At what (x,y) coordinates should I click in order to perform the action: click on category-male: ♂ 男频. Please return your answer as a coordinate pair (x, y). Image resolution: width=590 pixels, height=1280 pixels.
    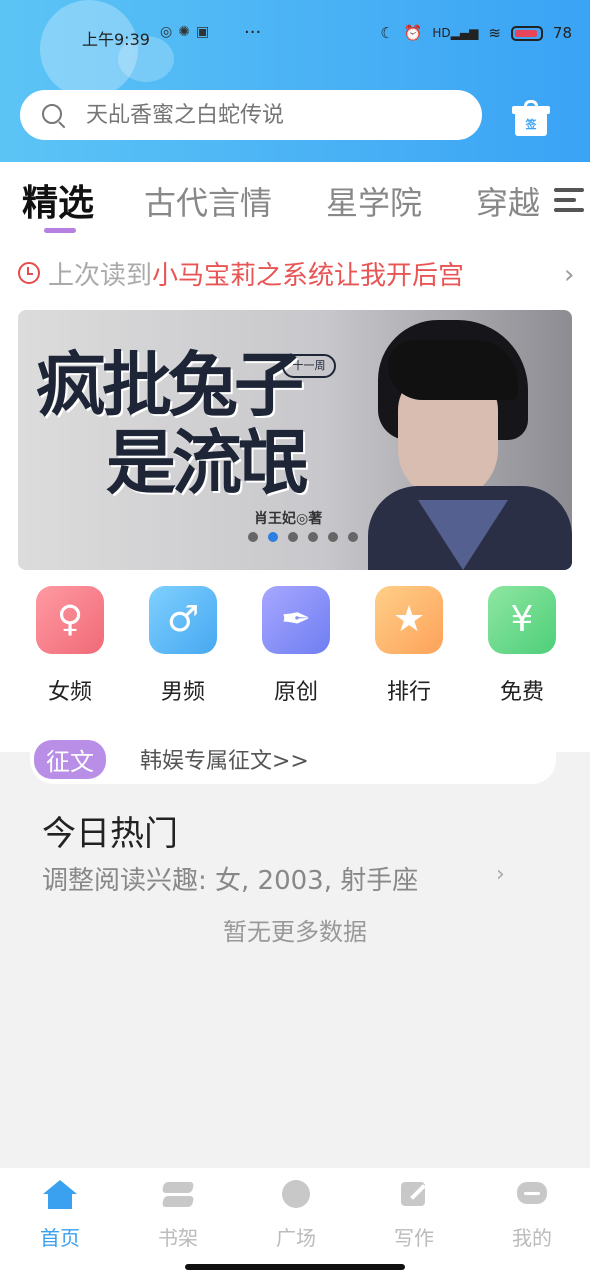
    Looking at the image, I should click on (183, 646).